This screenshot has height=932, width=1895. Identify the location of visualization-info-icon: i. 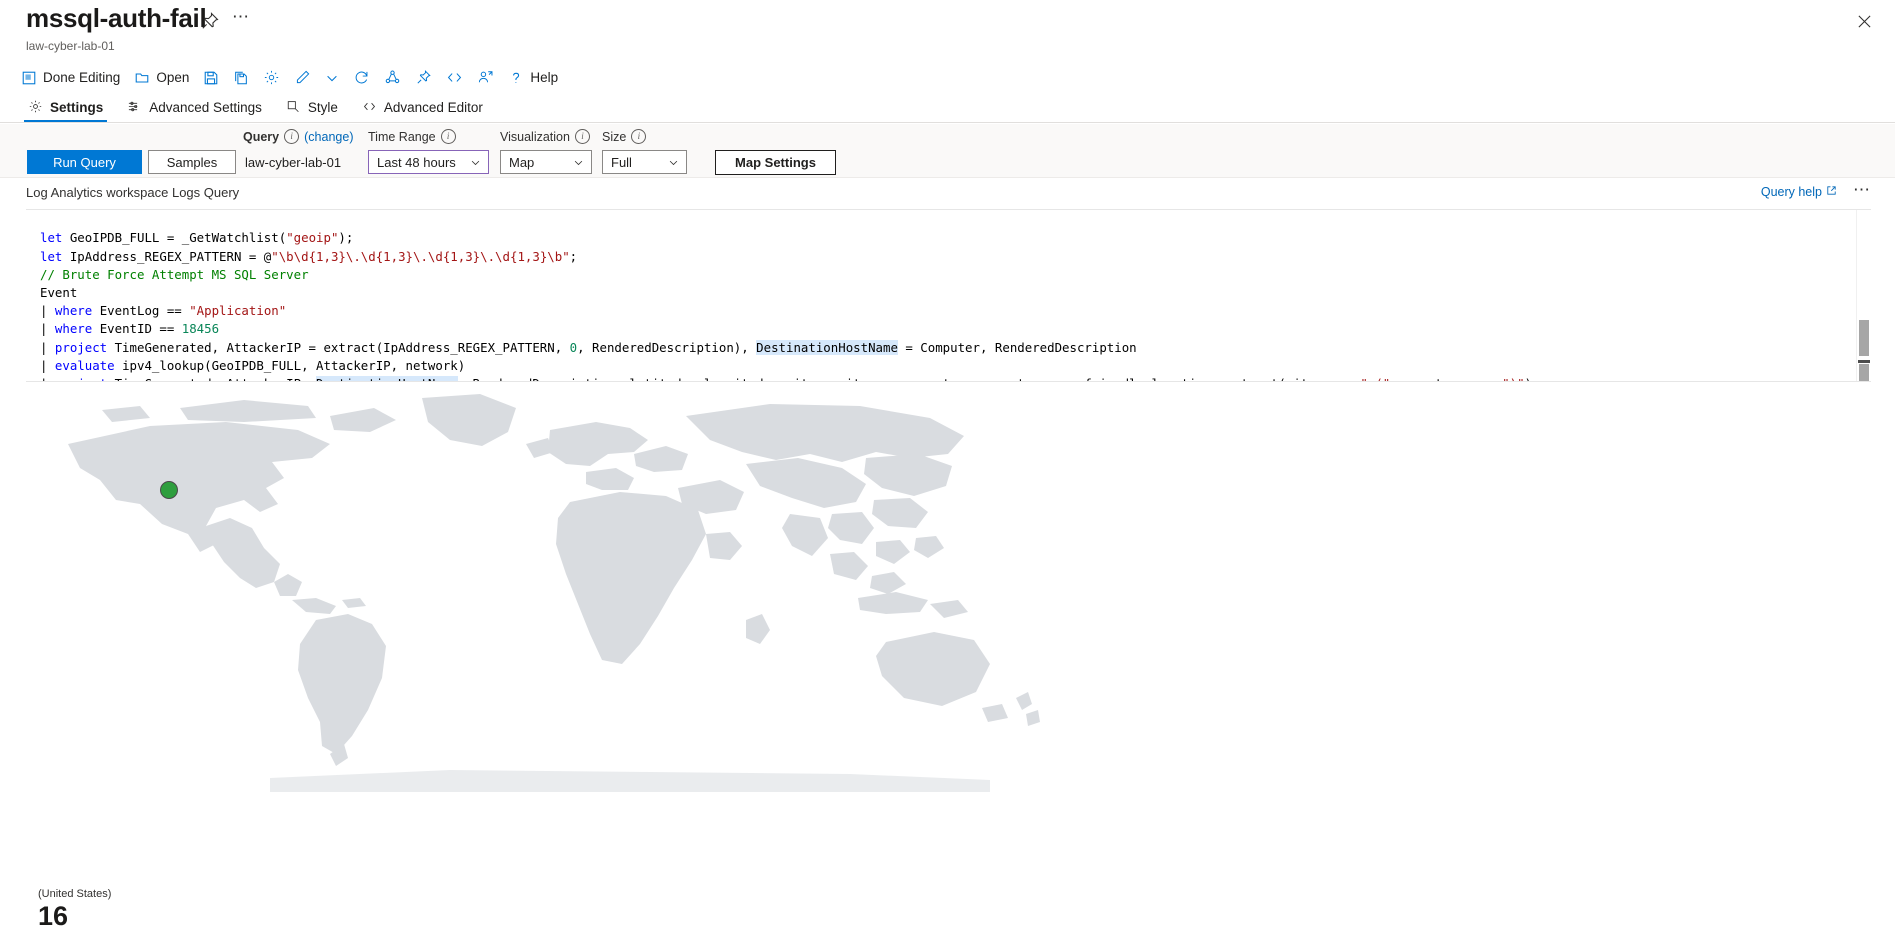
(582, 136).